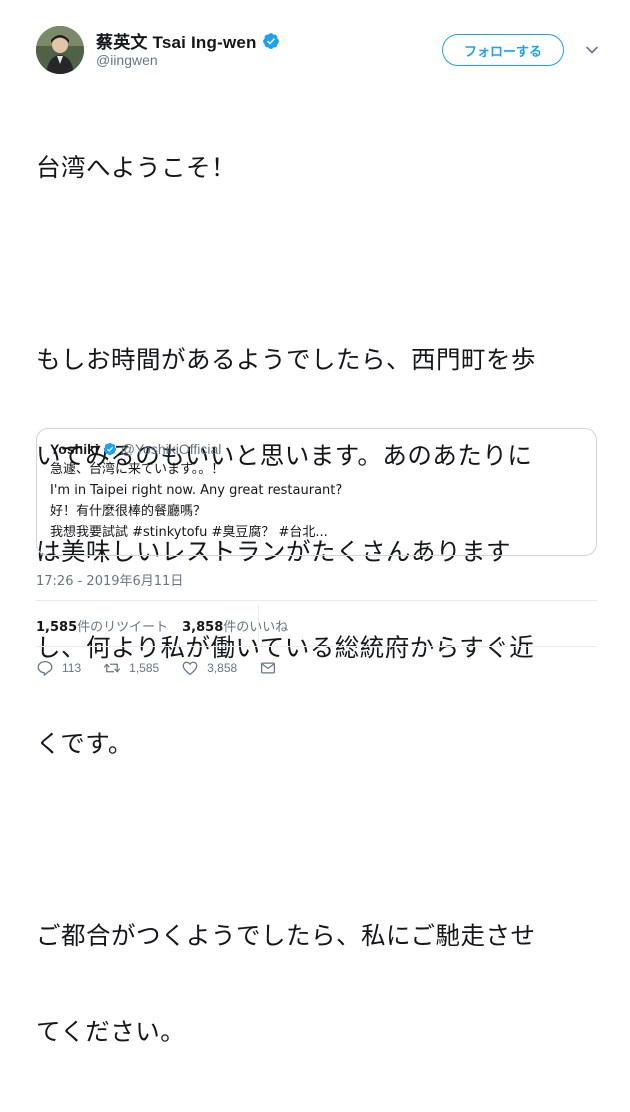 This screenshot has width=630, height=1112. What do you see at coordinates (592, 50) in the screenshot?
I see `chevron-down-icon` at bounding box center [592, 50].